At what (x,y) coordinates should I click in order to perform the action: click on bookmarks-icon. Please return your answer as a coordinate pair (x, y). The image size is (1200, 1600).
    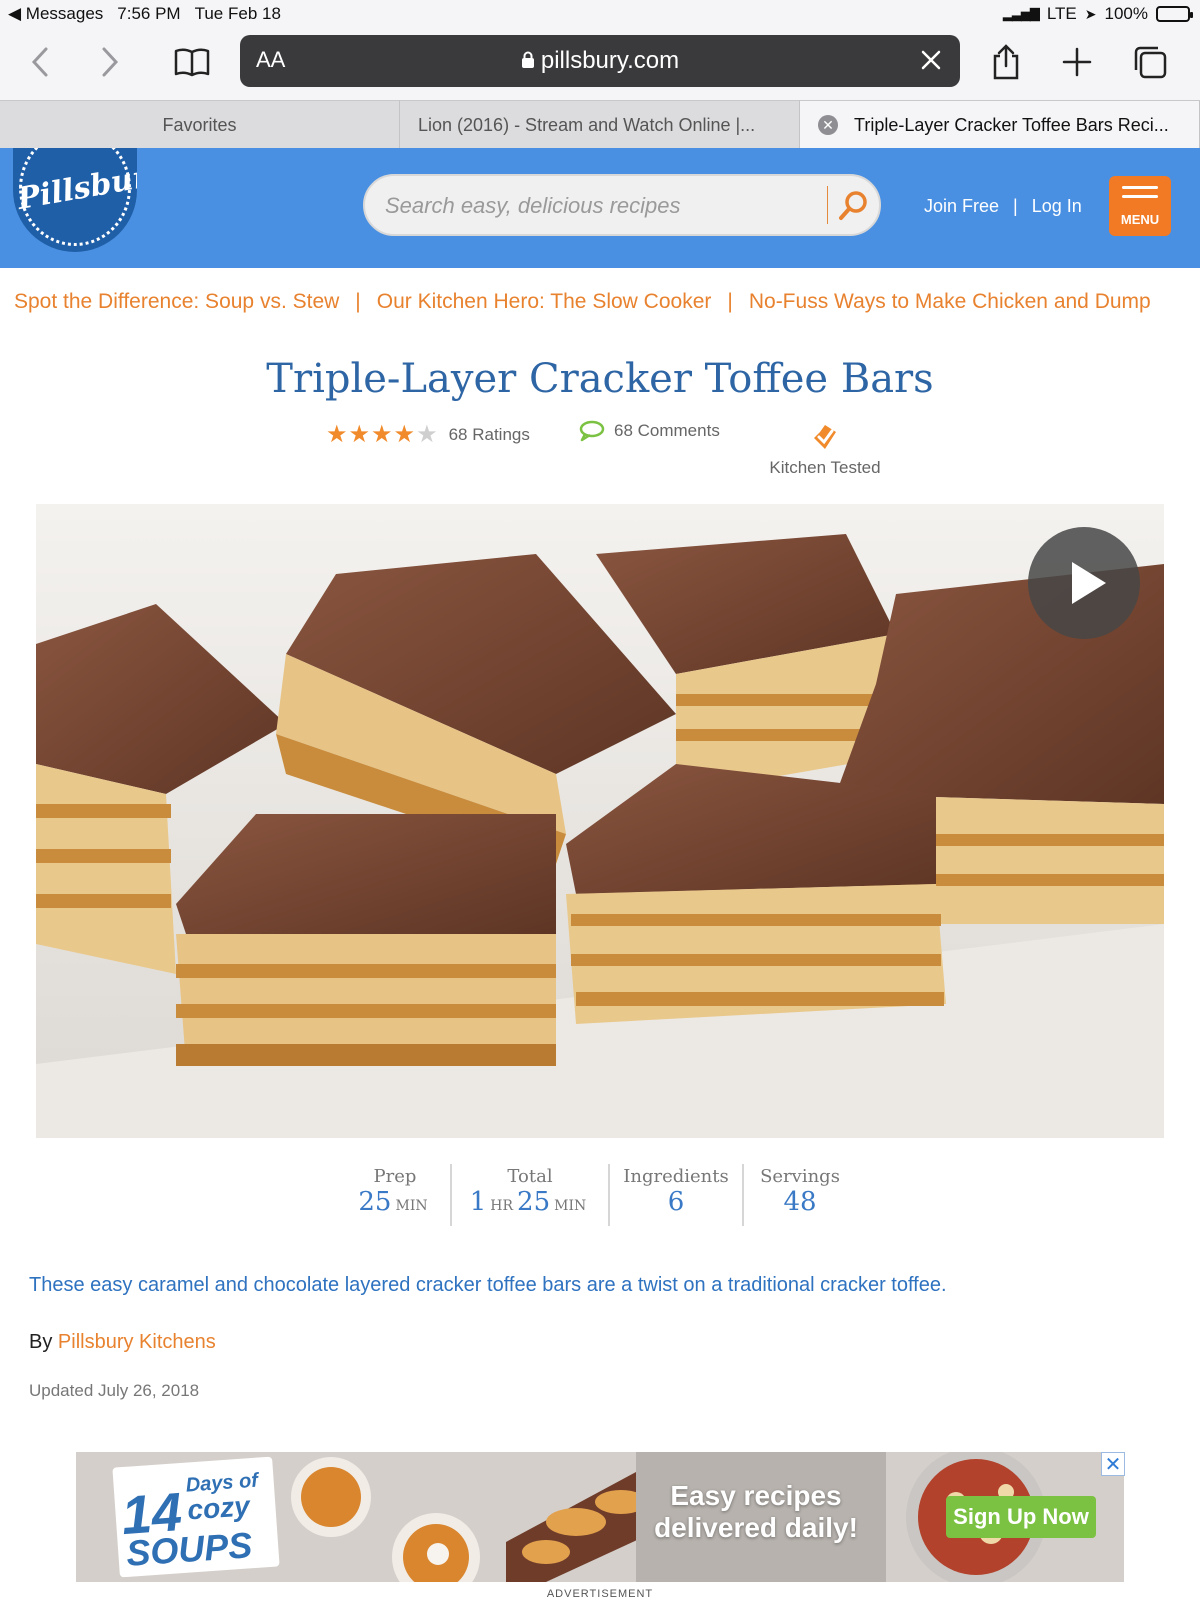
    Looking at the image, I should click on (192, 62).